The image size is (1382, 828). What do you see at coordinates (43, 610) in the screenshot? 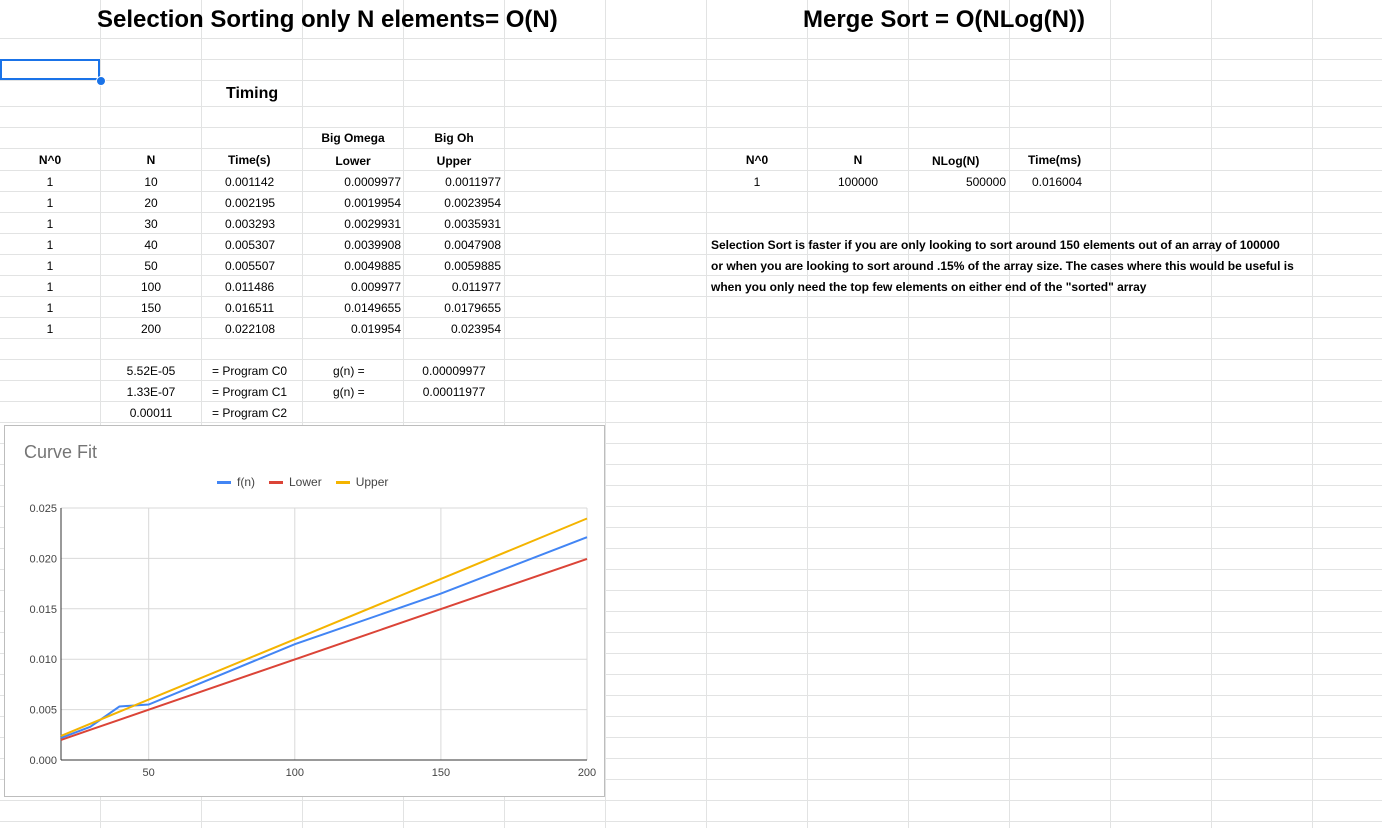
I see `y-tick-label: 0.015` at bounding box center [43, 610].